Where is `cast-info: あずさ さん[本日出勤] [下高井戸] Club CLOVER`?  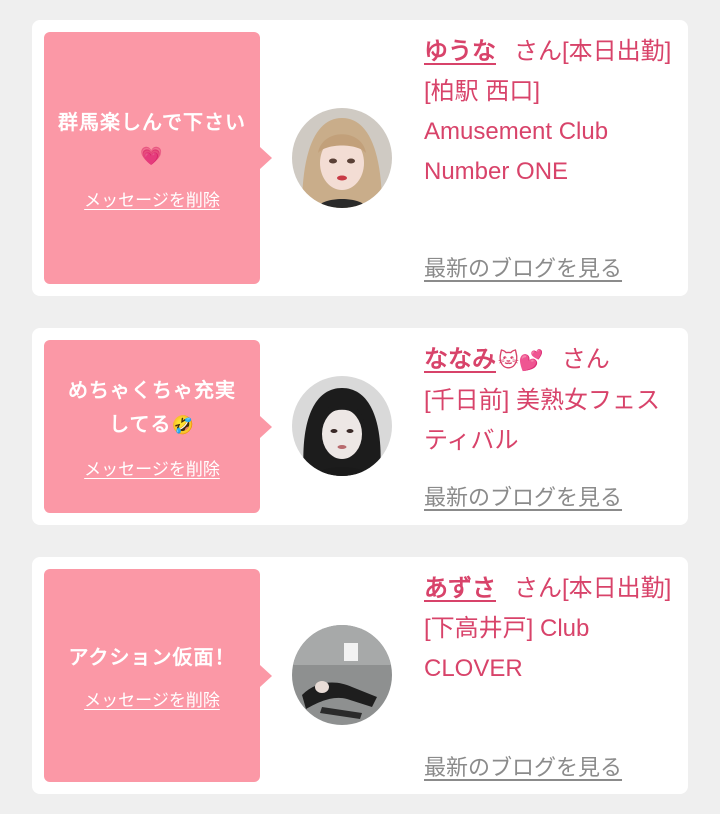 cast-info: あずさ さん[本日出勤] [下高井戸] Club CLOVER is located at coordinates (549, 629).